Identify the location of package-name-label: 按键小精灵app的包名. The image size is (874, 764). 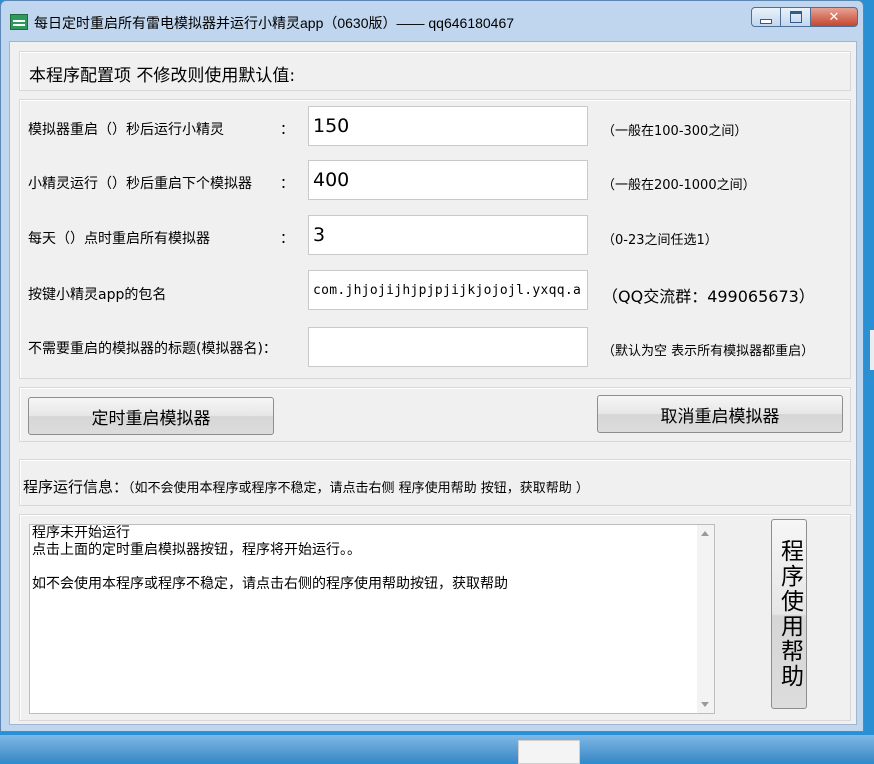
(97, 295).